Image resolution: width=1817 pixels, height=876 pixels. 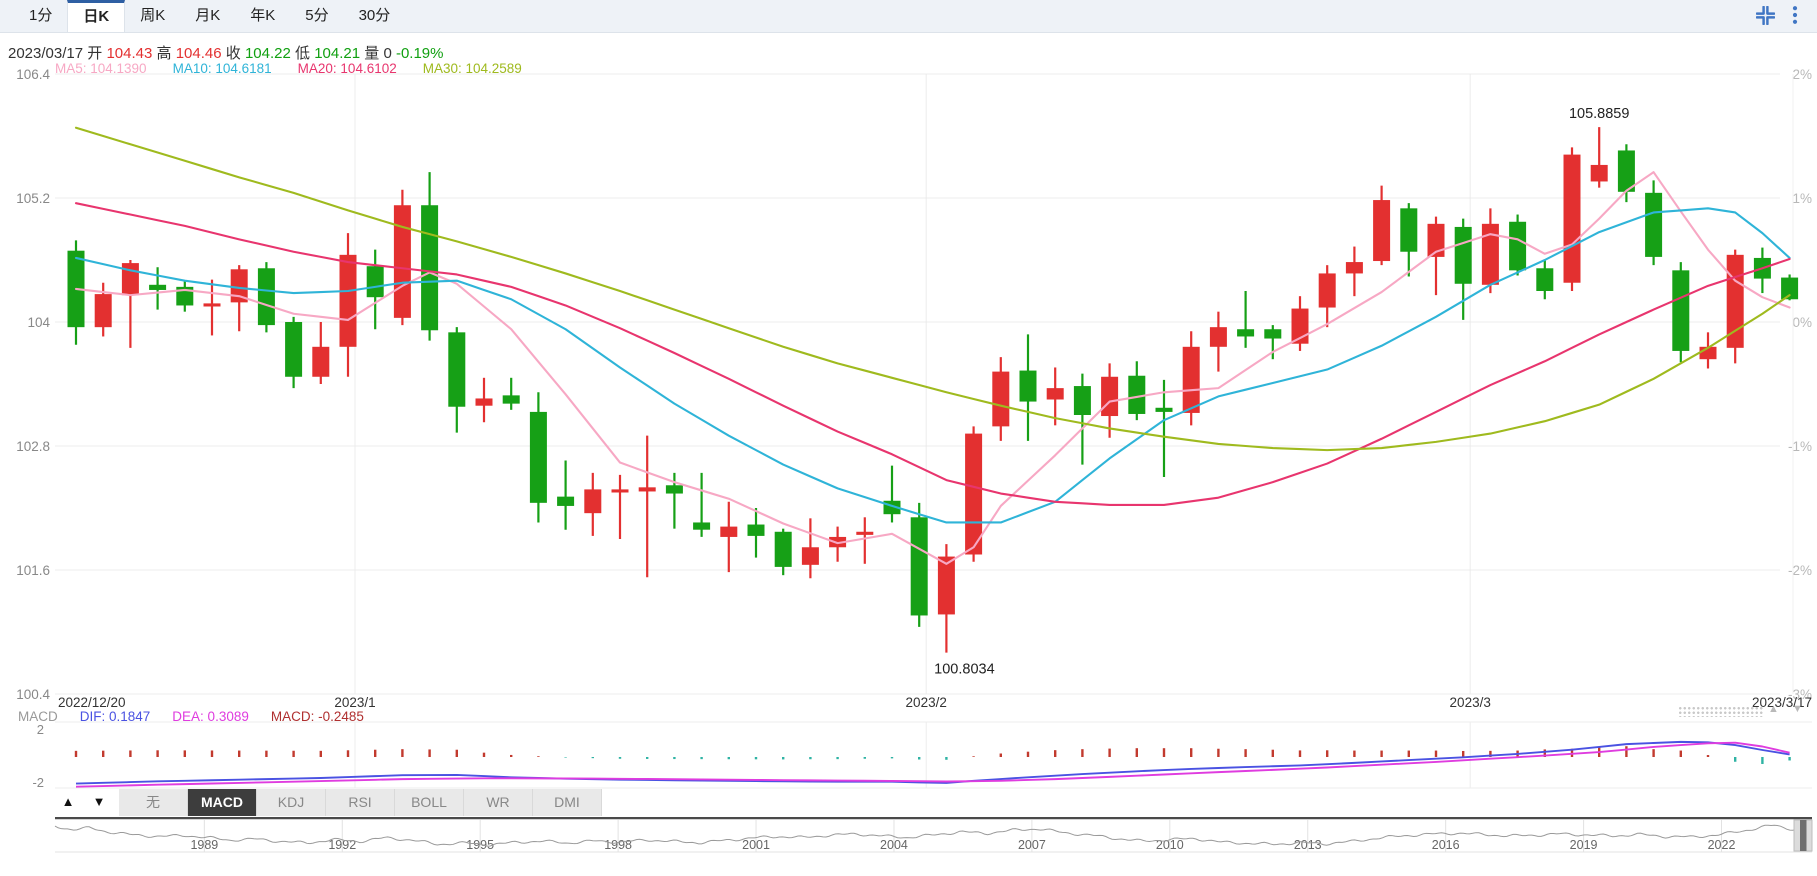 What do you see at coordinates (68, 802) in the screenshot?
I see `pane-up-button: ▲` at bounding box center [68, 802].